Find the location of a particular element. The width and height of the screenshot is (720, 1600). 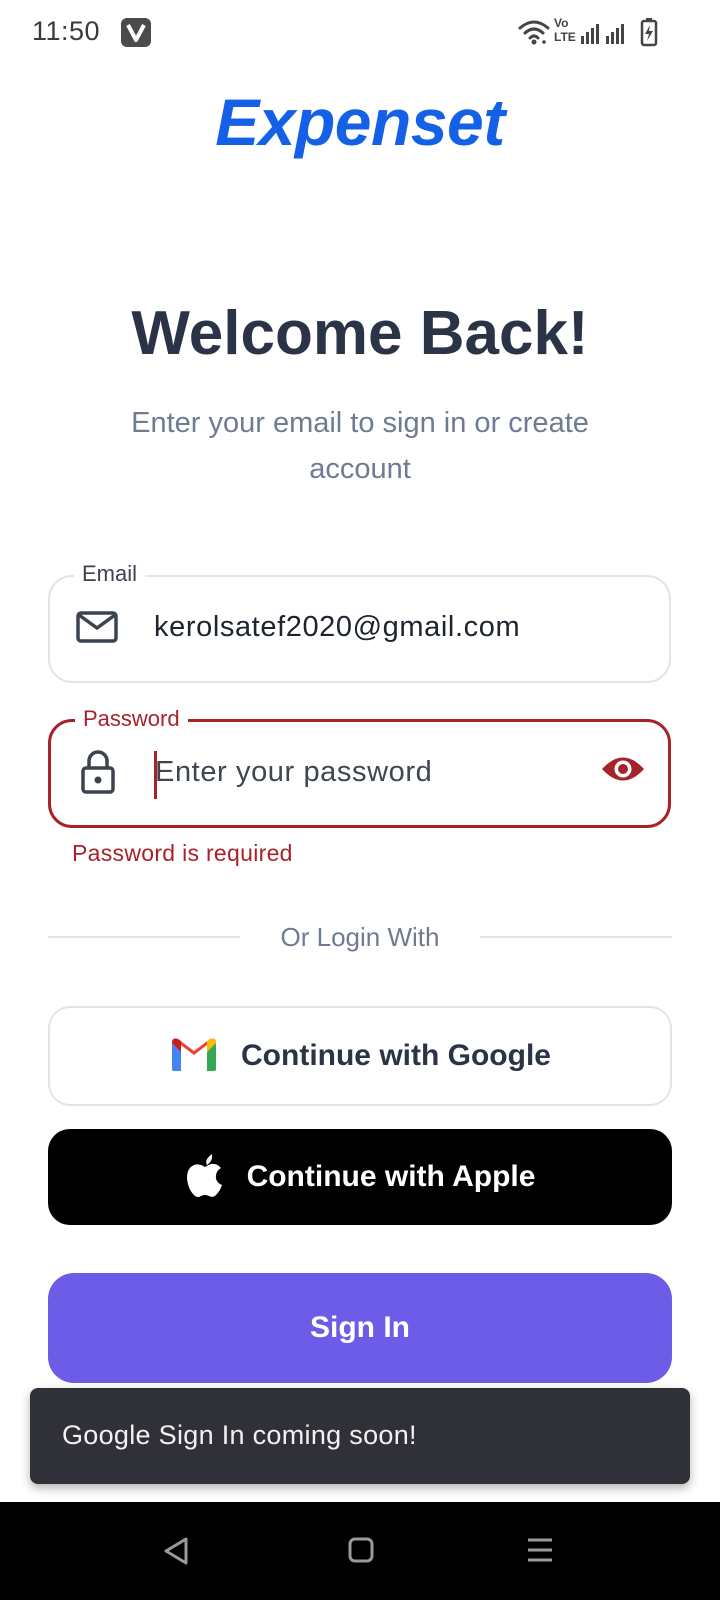

sign-in-button: Sign In is located at coordinates (360, 1328).